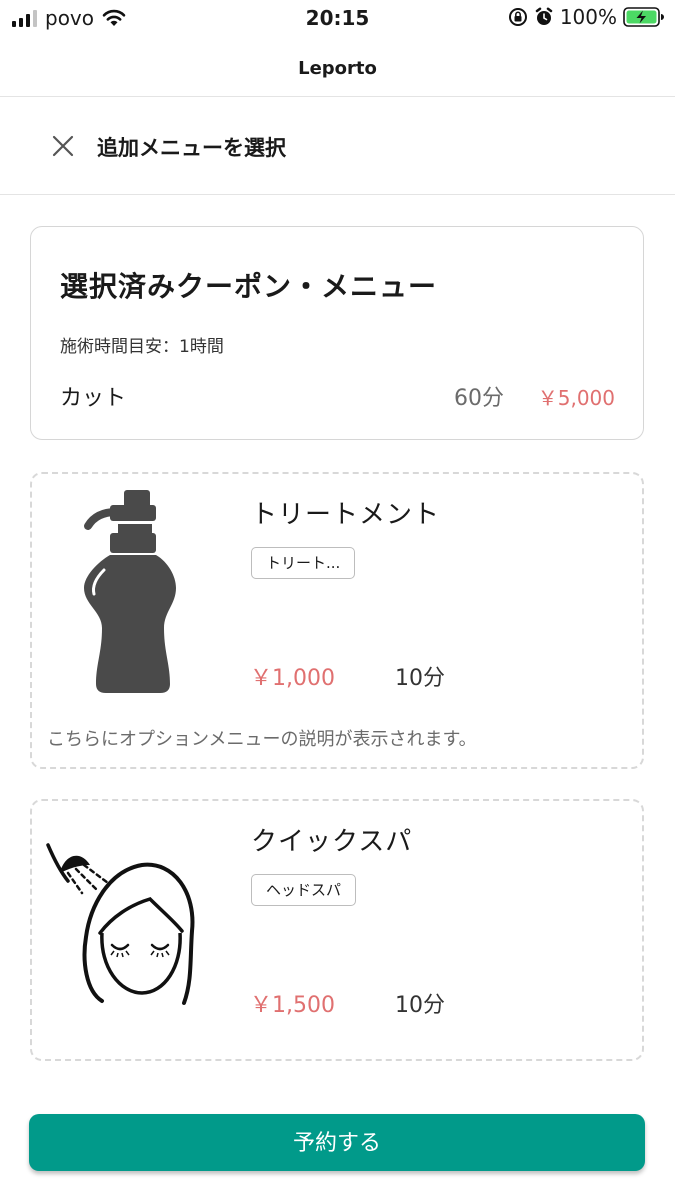 Image resolution: width=675 pixels, height=1200 pixels. Describe the element at coordinates (479, 398) in the screenshot. I see `selected-item-duration: 60分` at that location.